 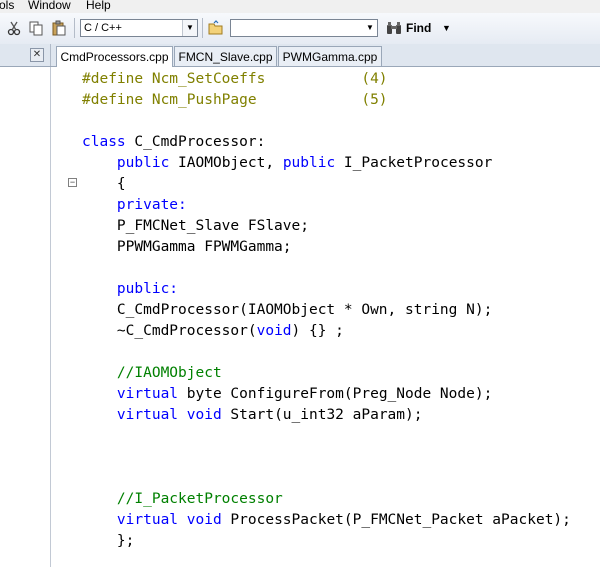 What do you see at coordinates (104, 142) in the screenshot?
I see `code-token: class` at bounding box center [104, 142].